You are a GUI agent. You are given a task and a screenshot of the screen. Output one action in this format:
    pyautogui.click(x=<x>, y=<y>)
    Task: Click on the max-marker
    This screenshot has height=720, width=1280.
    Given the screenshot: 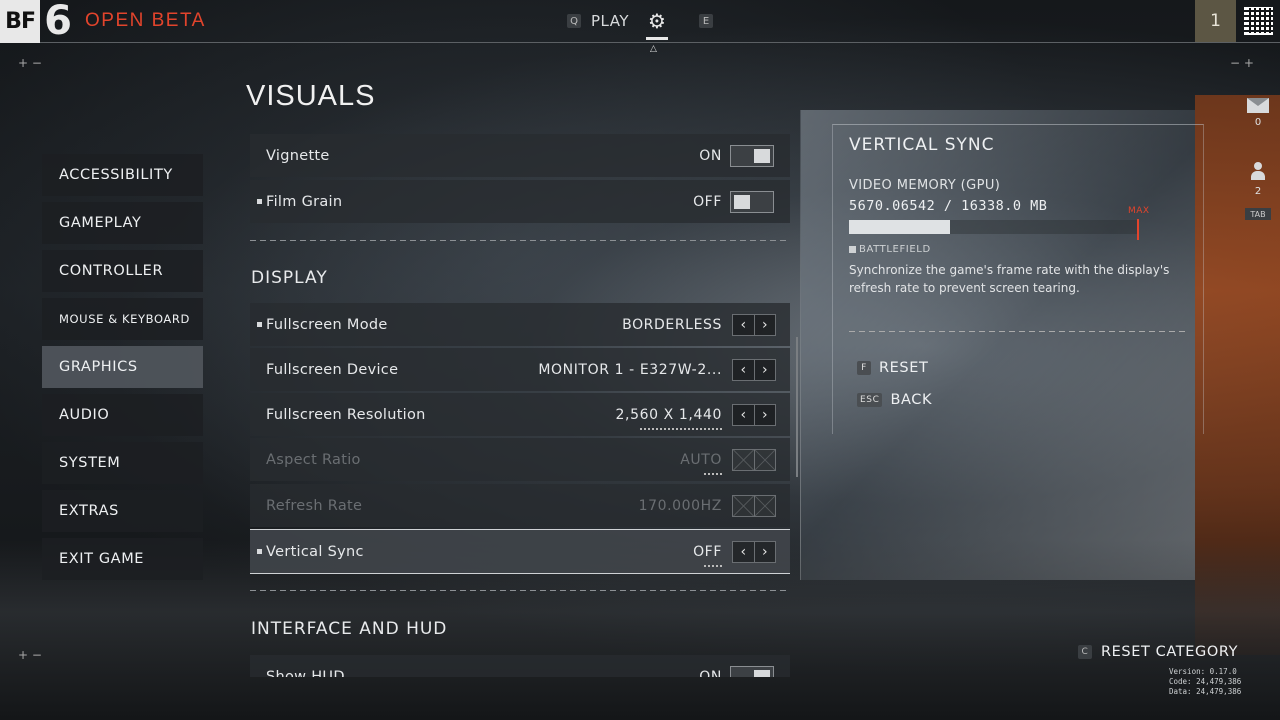 What is the action you would take?
    pyautogui.click(x=1138, y=229)
    